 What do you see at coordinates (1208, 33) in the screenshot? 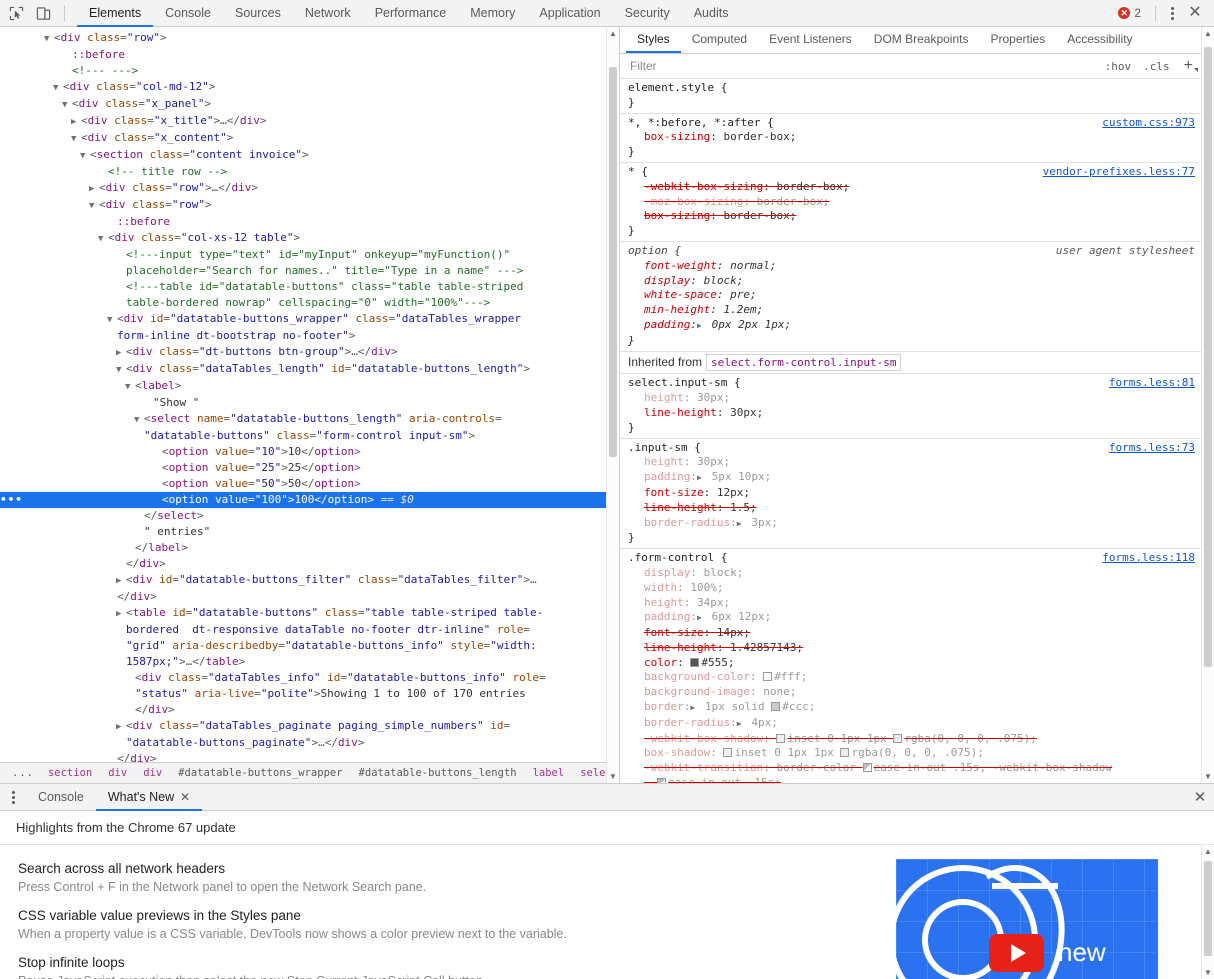
I see `styles-scroll-up-icon: ▲` at bounding box center [1208, 33].